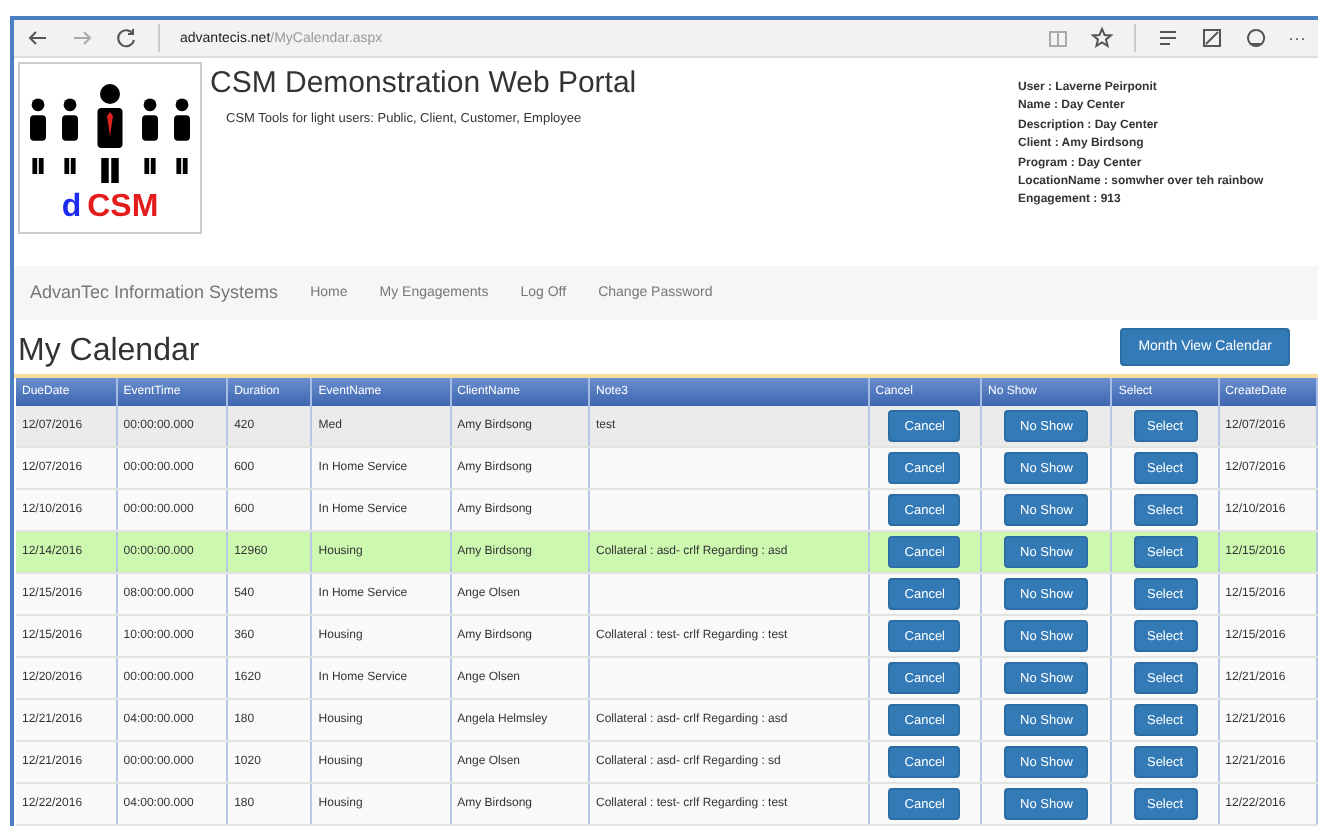  Describe the element at coordinates (109, 352) in the screenshot. I see `page-title: My Calendar` at that location.